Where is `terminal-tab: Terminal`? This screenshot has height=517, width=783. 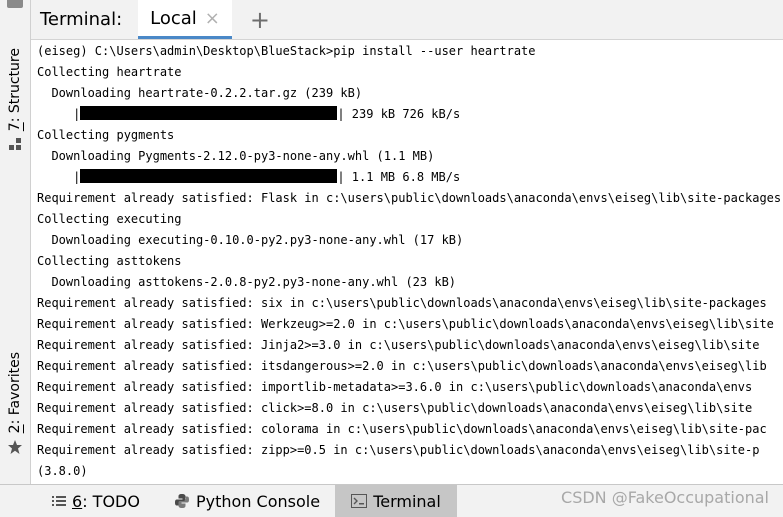 terminal-tab: Terminal is located at coordinates (396, 501).